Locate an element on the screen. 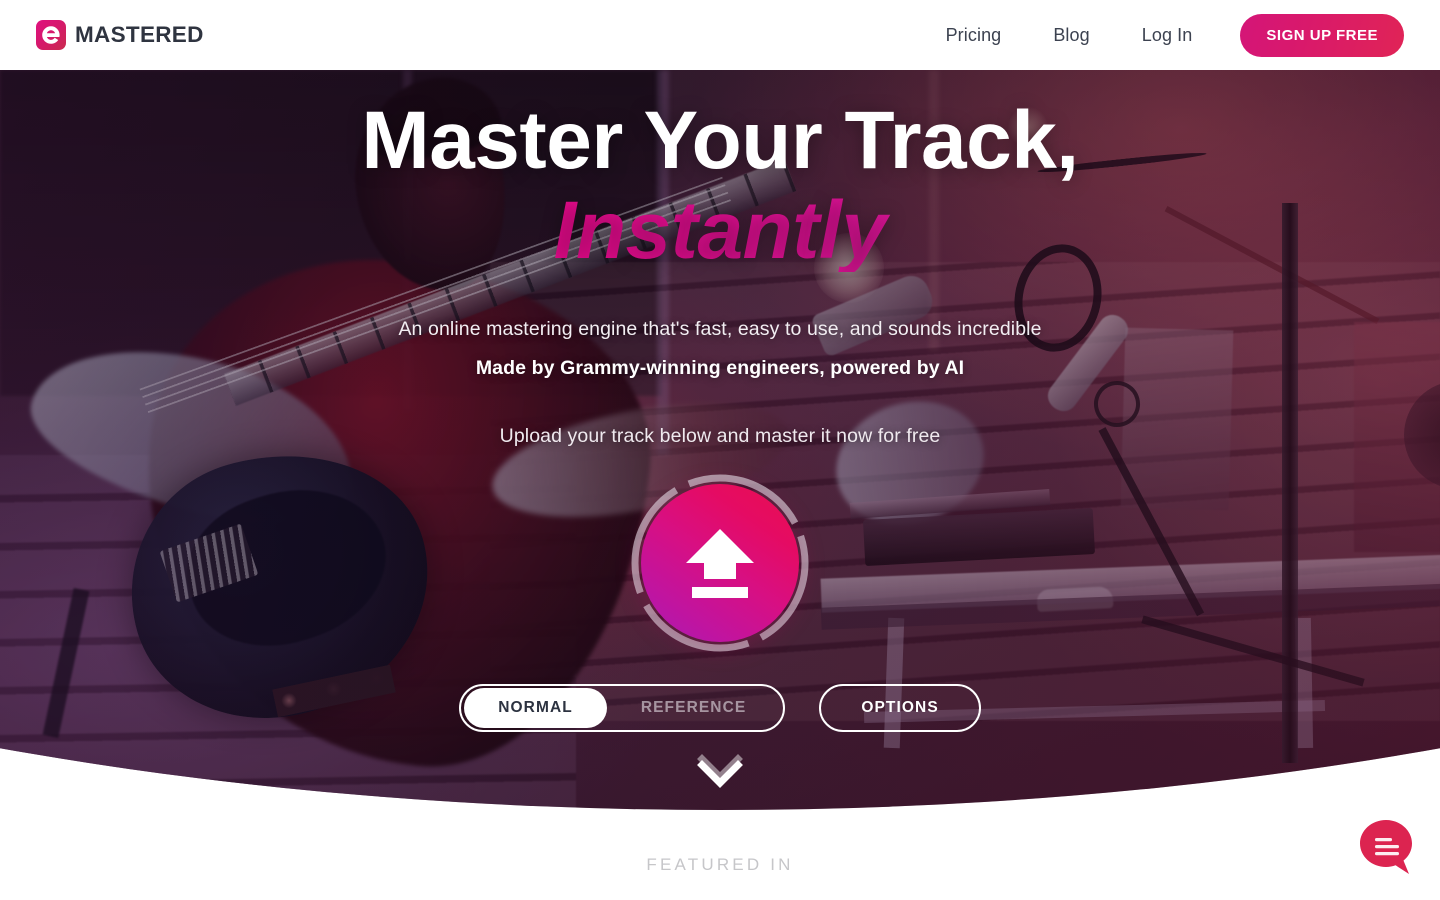  headline-line-2: Instantly is located at coordinates (720, 231).